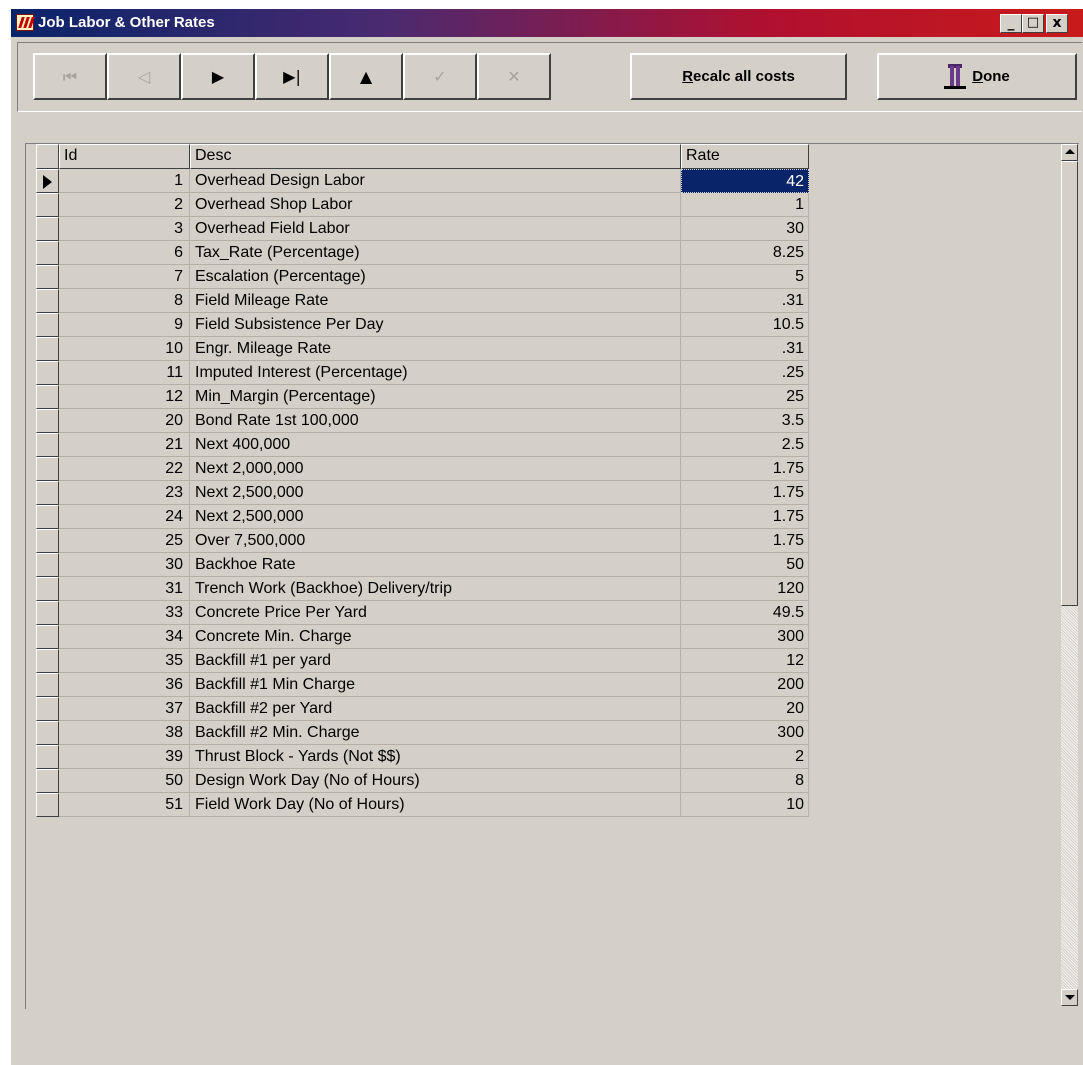 Image resolution: width=1083 pixels, height=1065 pixels. Describe the element at coordinates (745, 277) in the screenshot. I see `rate-cell: 5` at that location.